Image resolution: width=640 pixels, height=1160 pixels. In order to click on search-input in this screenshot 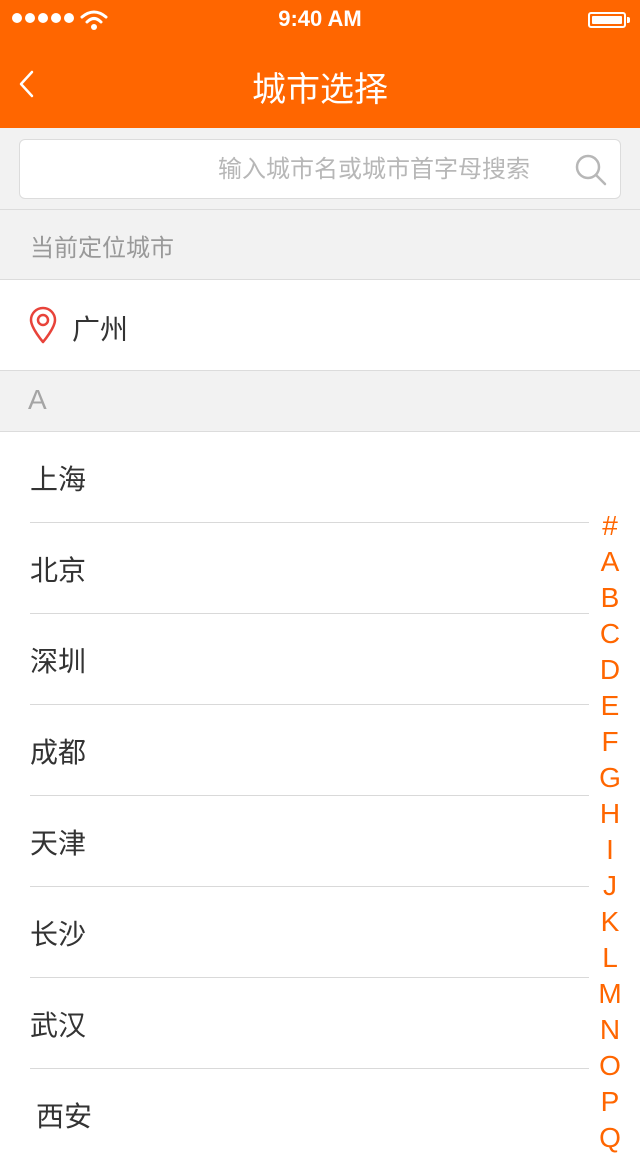, I will do `click(290, 169)`.